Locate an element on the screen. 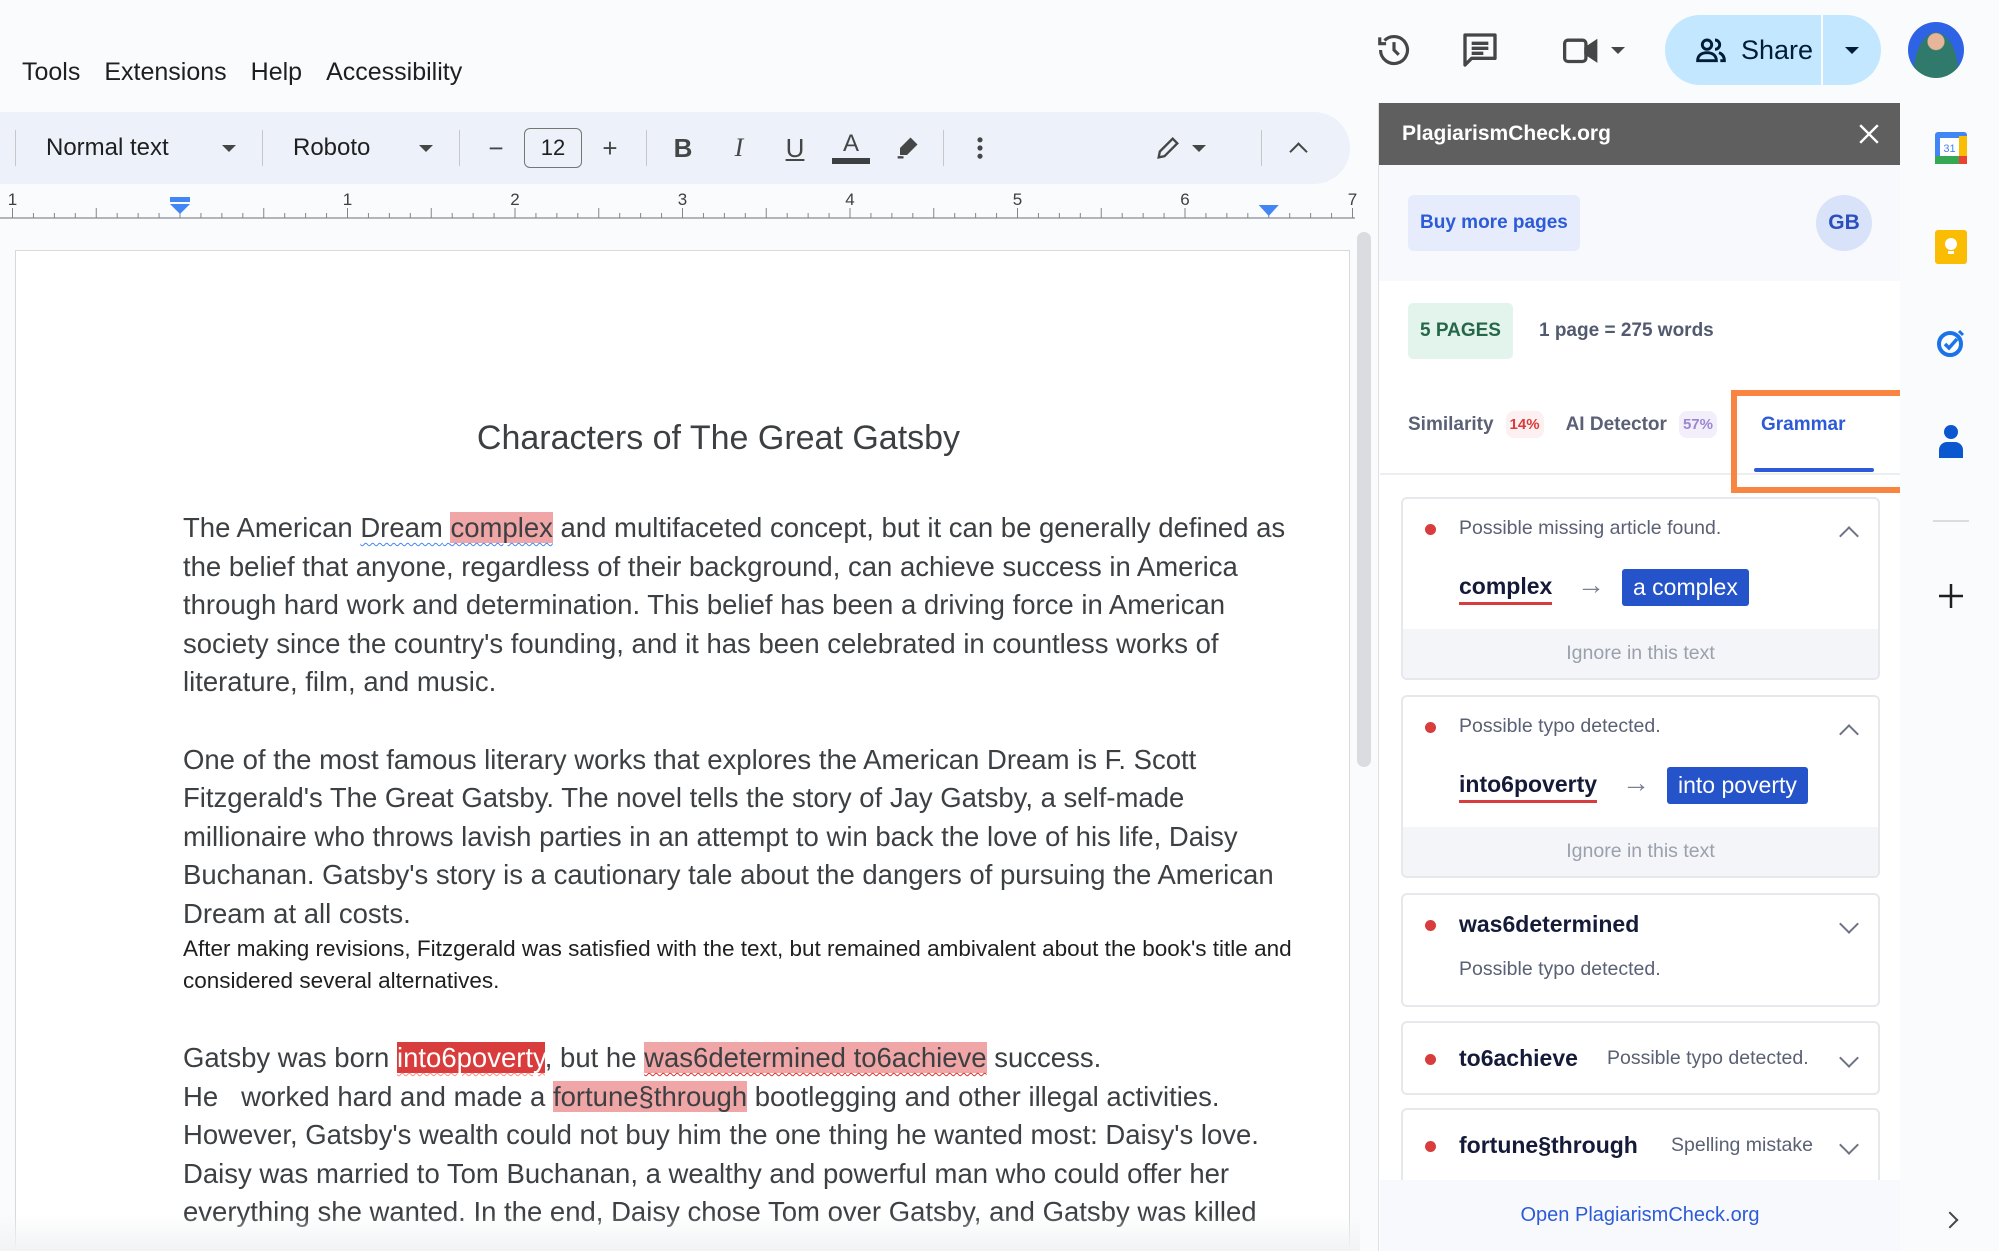 The width and height of the screenshot is (1999, 1251). open-plagiarismcheck-link: Open PlagiarismCheck.org is located at coordinates (1640, 1215).